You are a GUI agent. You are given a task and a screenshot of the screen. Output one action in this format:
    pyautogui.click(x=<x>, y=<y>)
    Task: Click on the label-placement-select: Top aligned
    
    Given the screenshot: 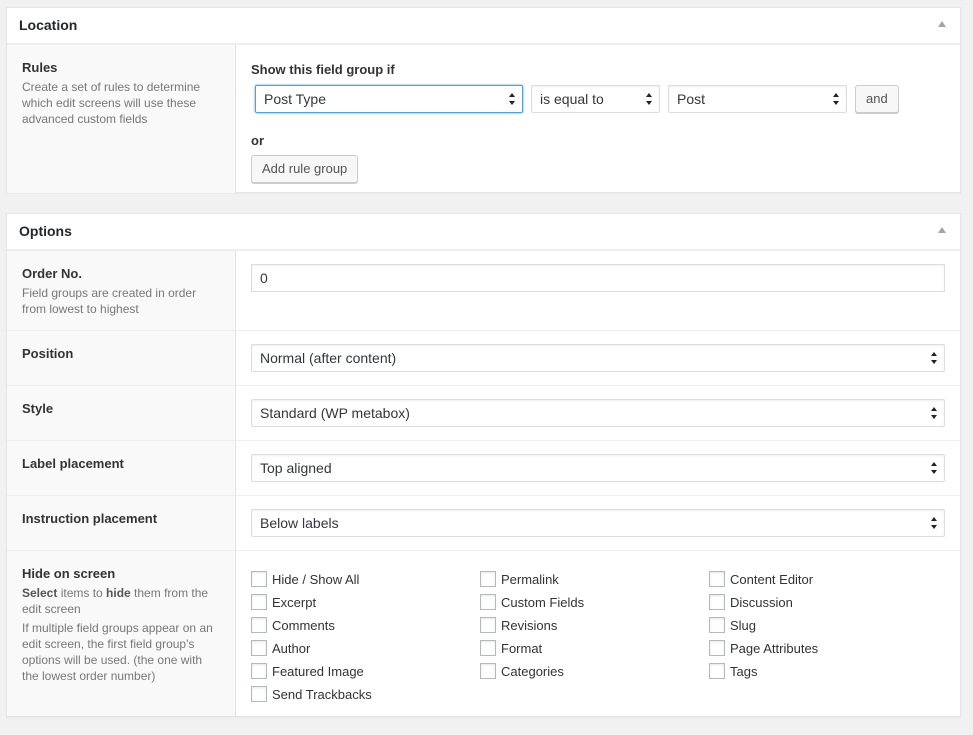 What is the action you would take?
    pyautogui.click(x=598, y=468)
    